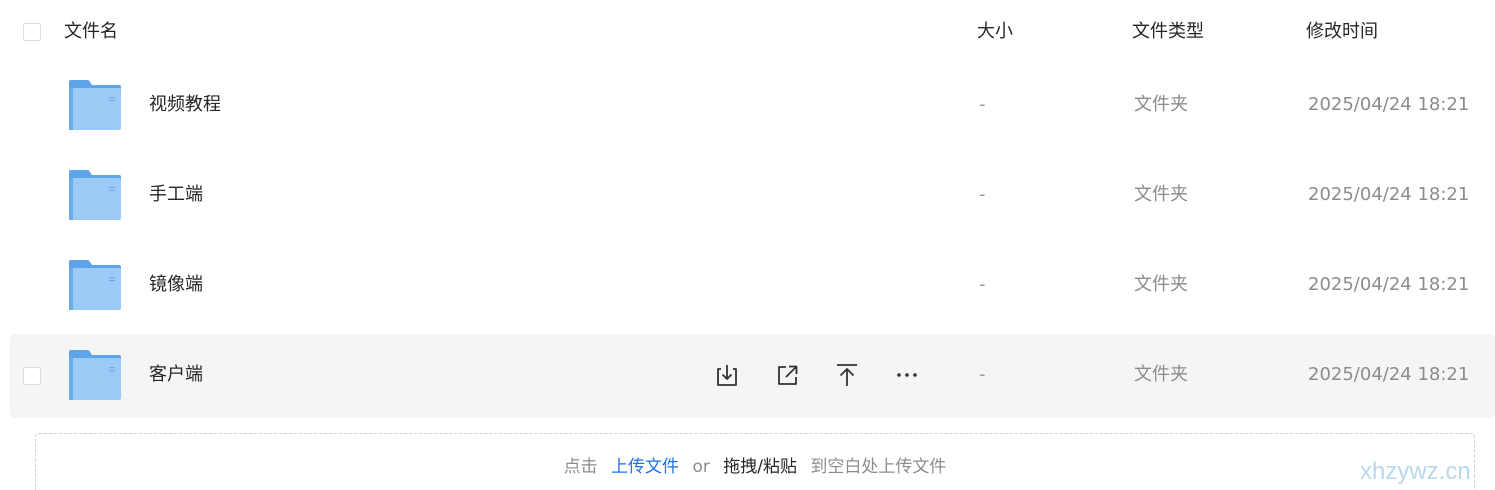  What do you see at coordinates (995, 32) in the screenshot?
I see `column-header-size: 大小` at bounding box center [995, 32].